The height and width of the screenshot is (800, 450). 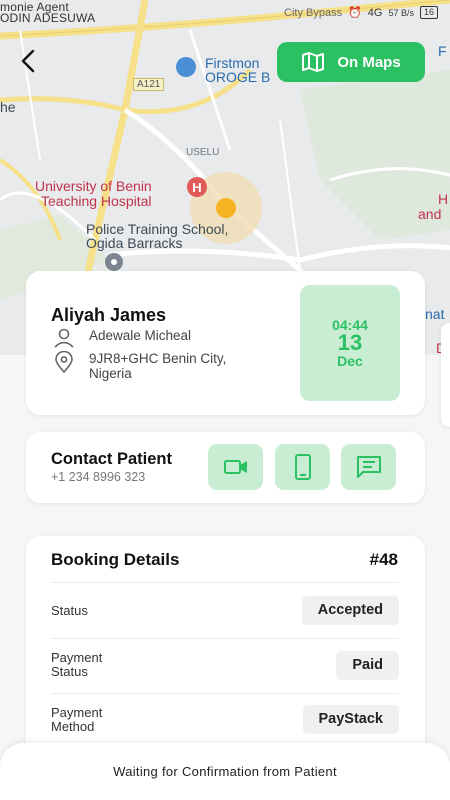 I want to click on doctor-row: Adewale Micheal, so click(x=122, y=338).